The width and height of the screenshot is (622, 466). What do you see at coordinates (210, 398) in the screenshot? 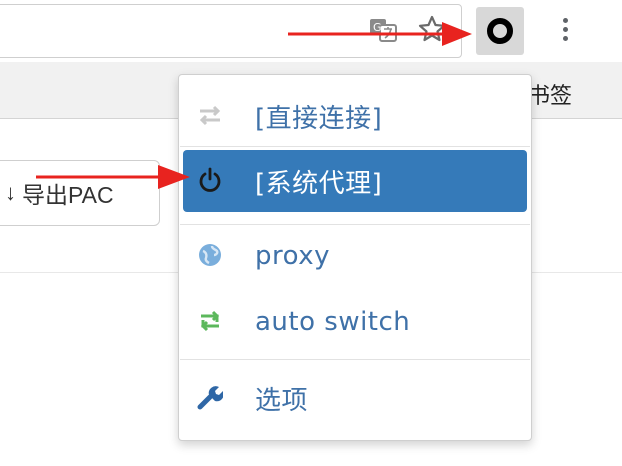
I see `wrench-icon` at bounding box center [210, 398].